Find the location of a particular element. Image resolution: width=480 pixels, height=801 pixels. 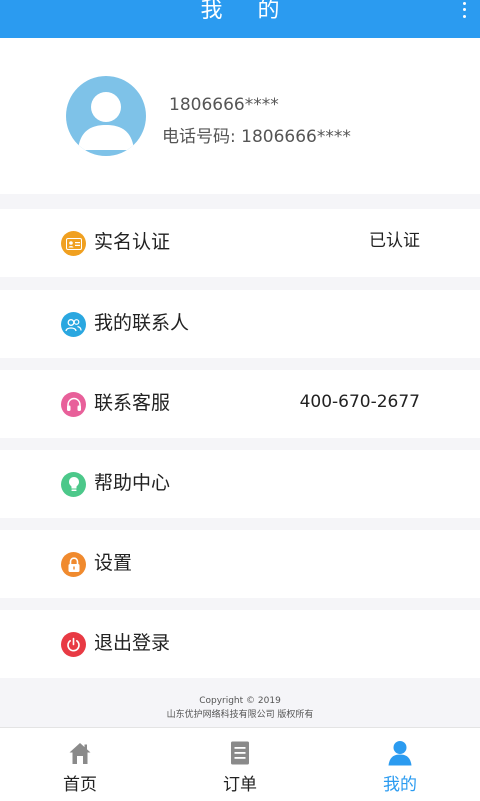

tab-home: 首页 is located at coordinates (80, 764).